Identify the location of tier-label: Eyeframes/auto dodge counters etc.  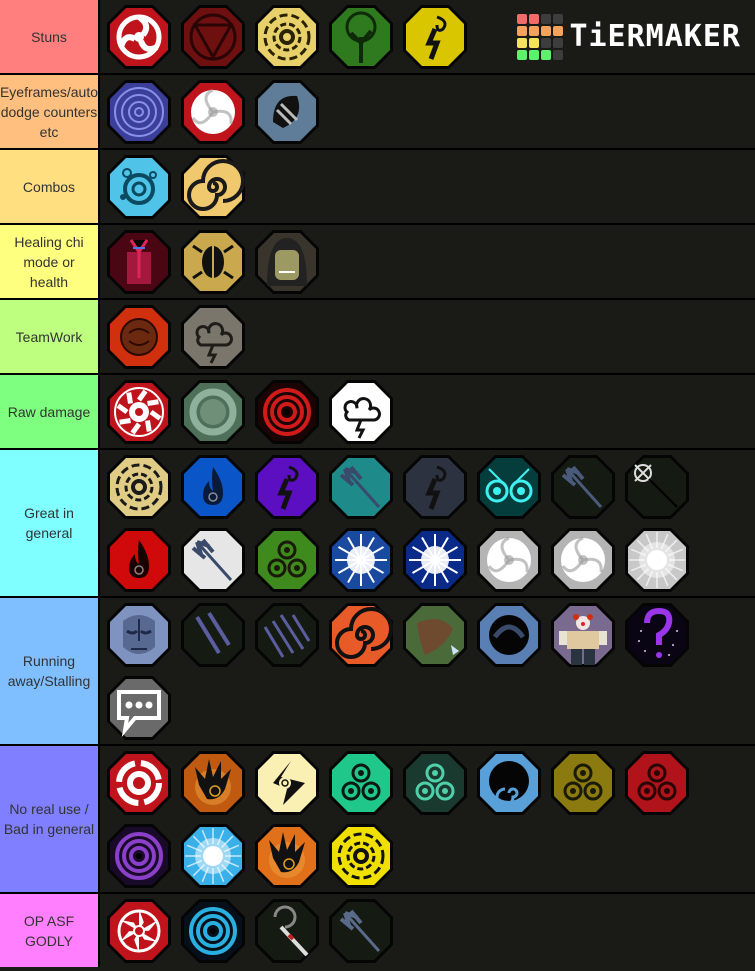
(50, 111).